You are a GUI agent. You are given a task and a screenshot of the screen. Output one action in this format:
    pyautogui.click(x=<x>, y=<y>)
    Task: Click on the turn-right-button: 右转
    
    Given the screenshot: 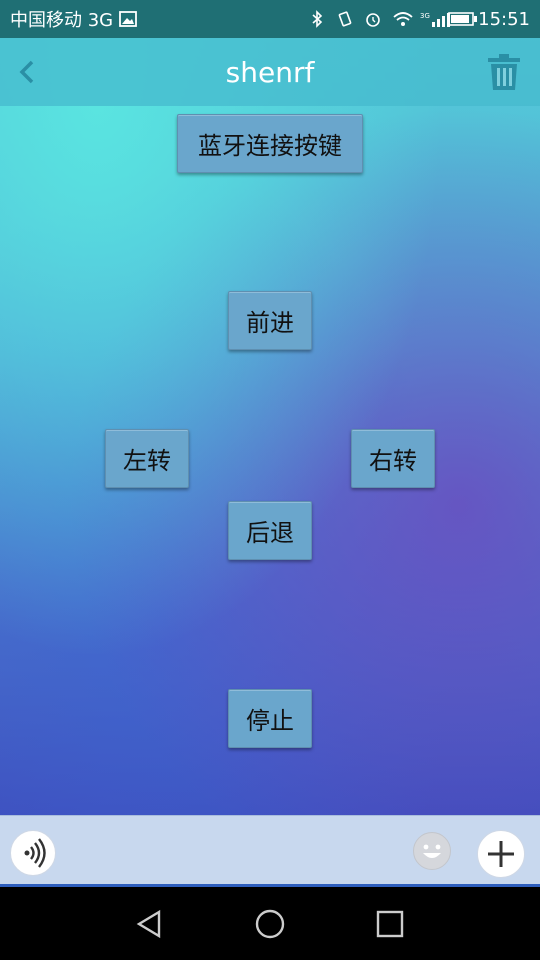 What is the action you would take?
    pyautogui.click(x=393, y=458)
    